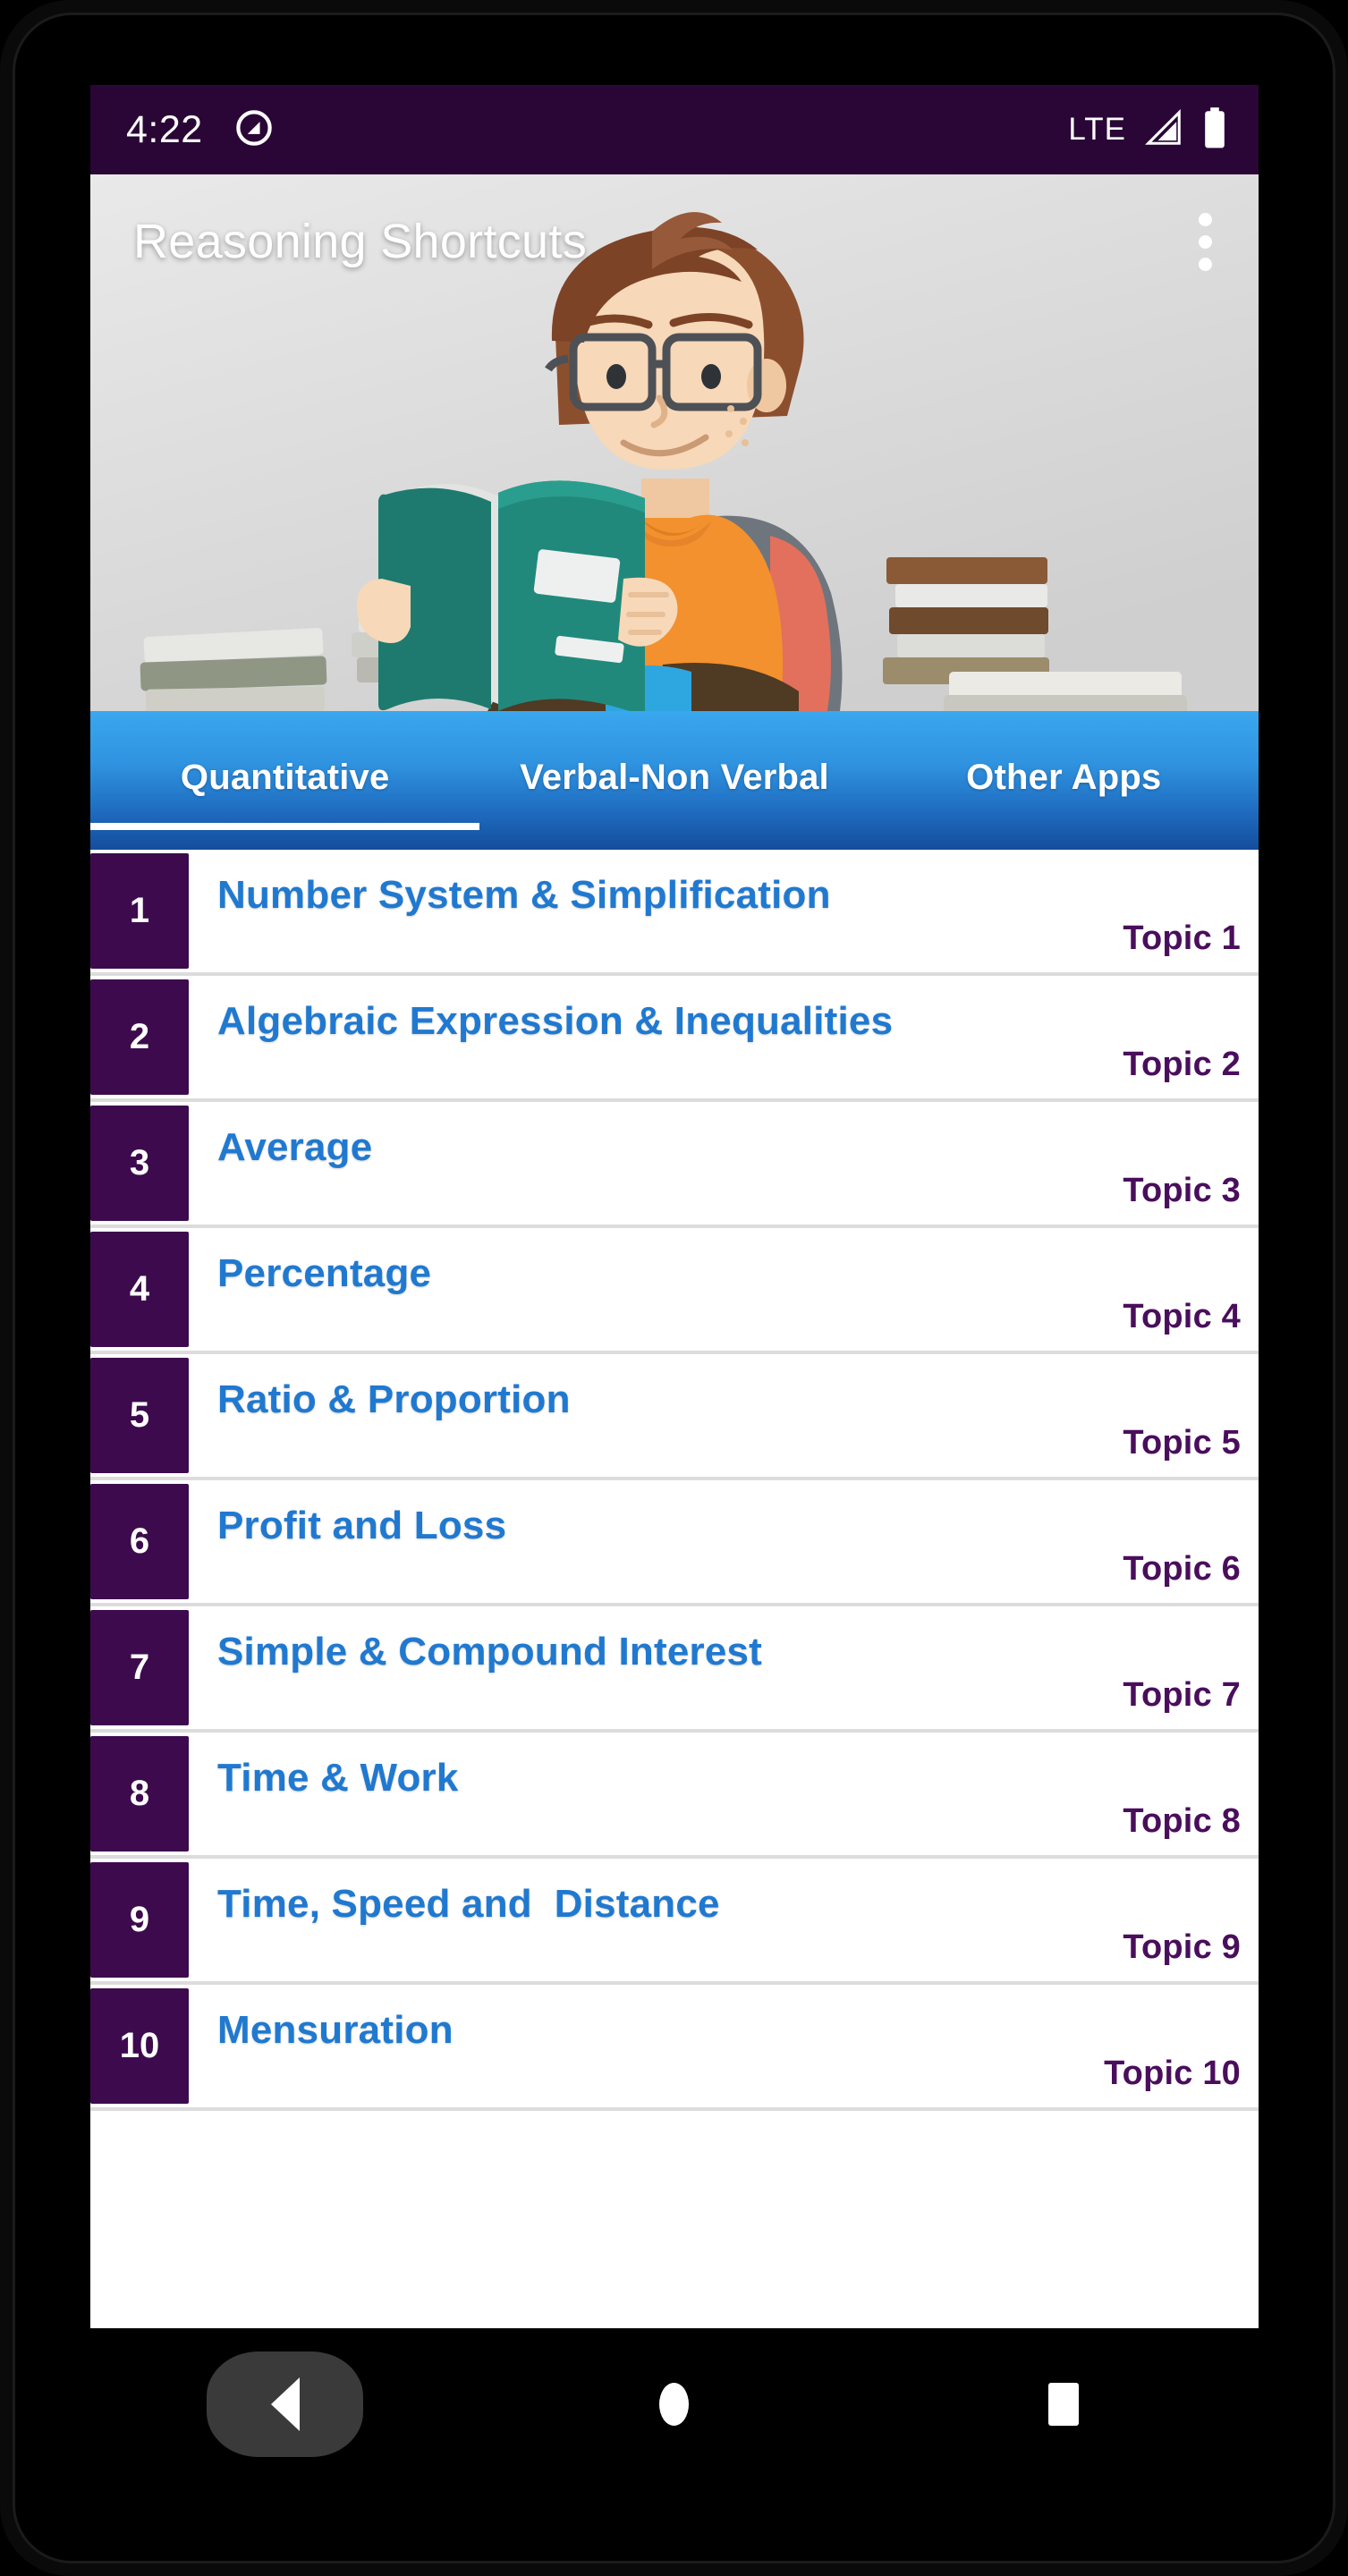 This screenshot has width=1348, height=2576. I want to click on row-topic-label: Topic 9, so click(1182, 1947).